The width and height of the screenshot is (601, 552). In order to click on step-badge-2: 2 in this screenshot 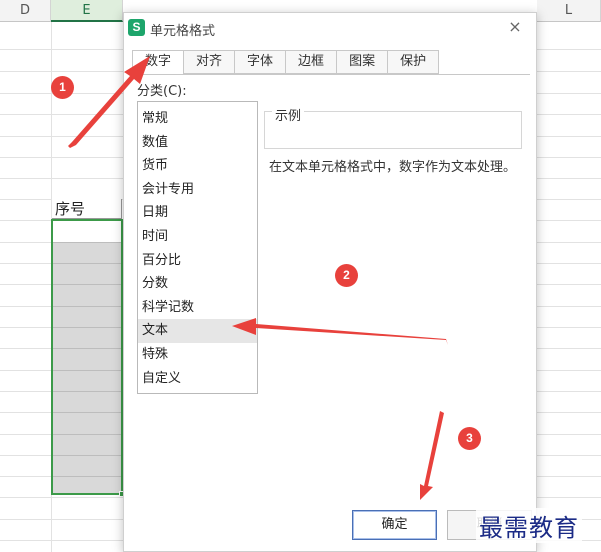, I will do `click(346, 275)`.